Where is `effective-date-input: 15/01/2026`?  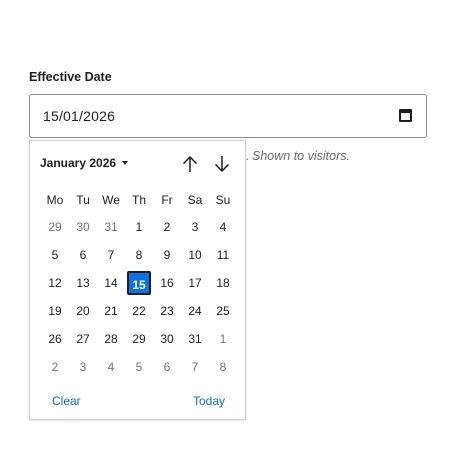
effective-date-input: 15/01/2026 is located at coordinates (228, 116).